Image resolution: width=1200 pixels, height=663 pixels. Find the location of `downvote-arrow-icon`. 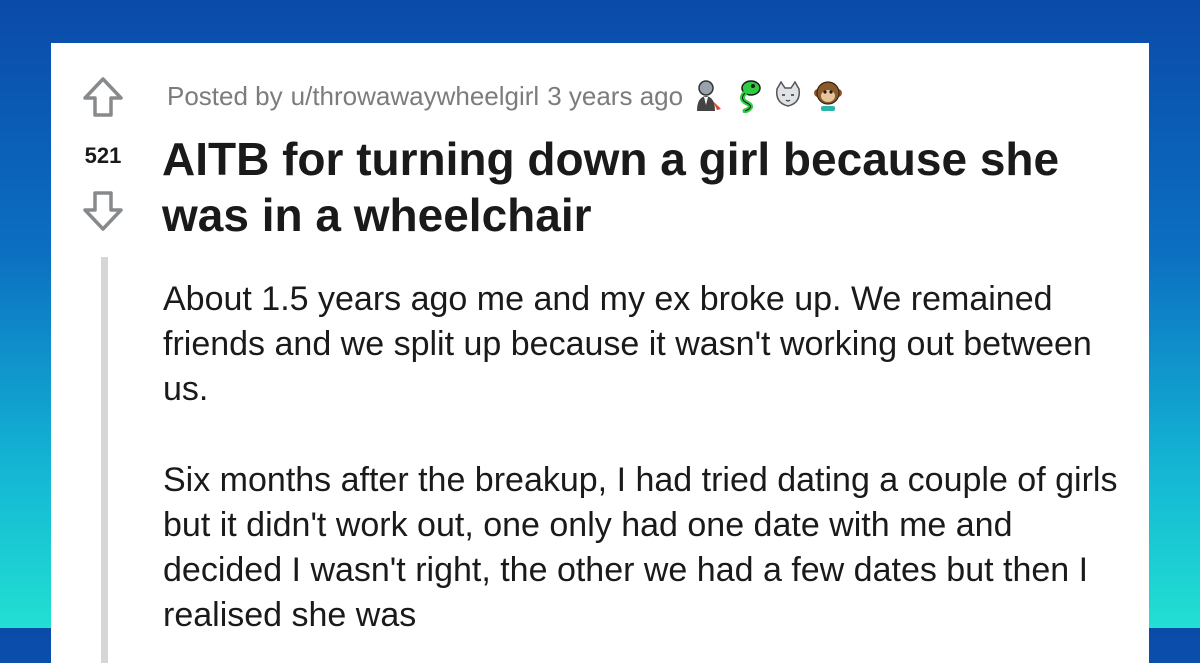

downvote-arrow-icon is located at coordinates (103, 211).